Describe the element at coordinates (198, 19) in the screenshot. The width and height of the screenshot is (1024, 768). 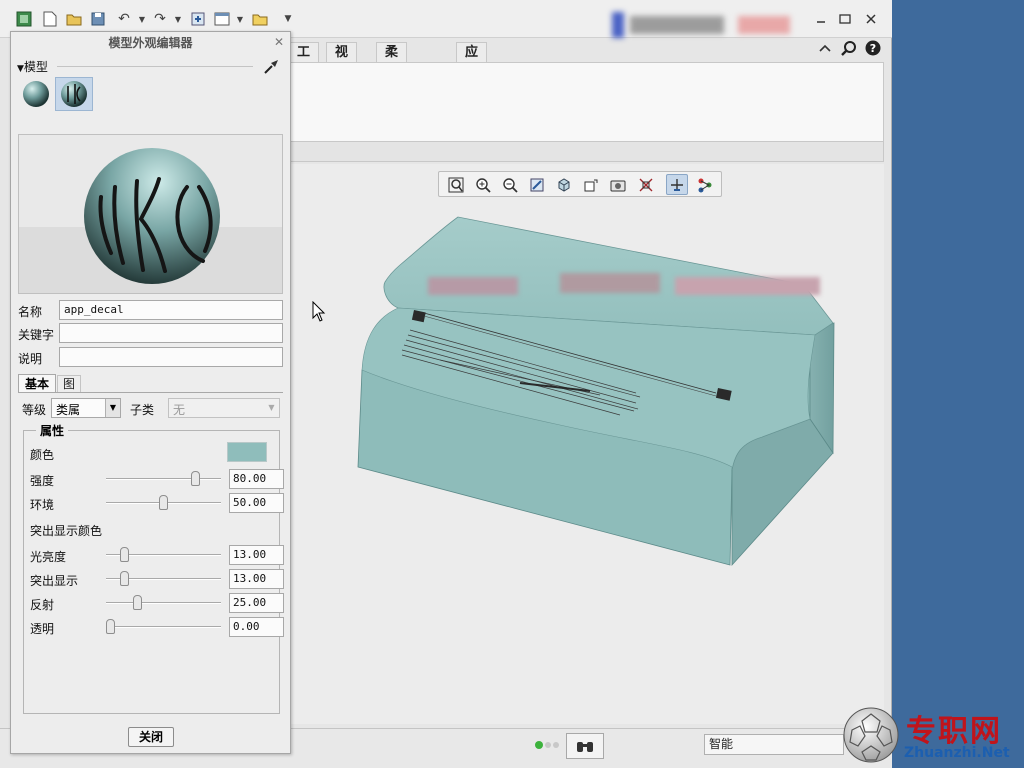
I see `regenerate-icon` at that location.